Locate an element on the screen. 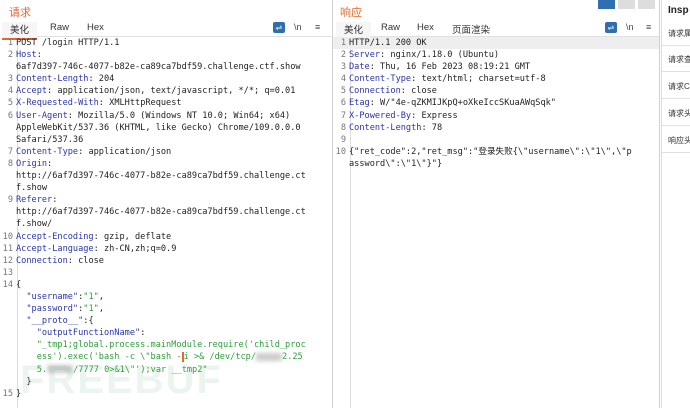  header-name: Connection is located at coordinates (375, 91).